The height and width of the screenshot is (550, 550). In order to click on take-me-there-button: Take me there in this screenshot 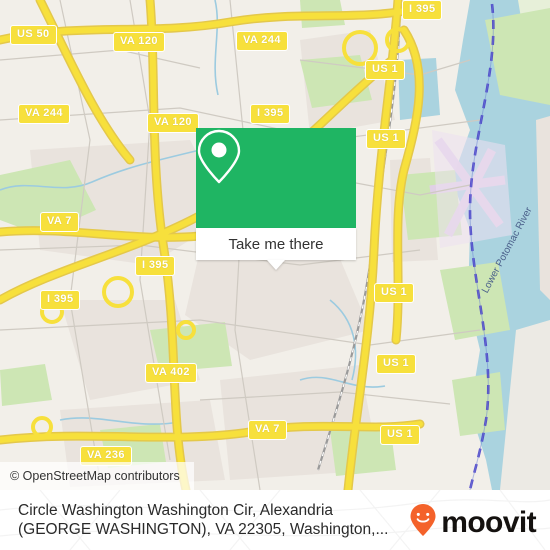, I will do `click(276, 249)`.